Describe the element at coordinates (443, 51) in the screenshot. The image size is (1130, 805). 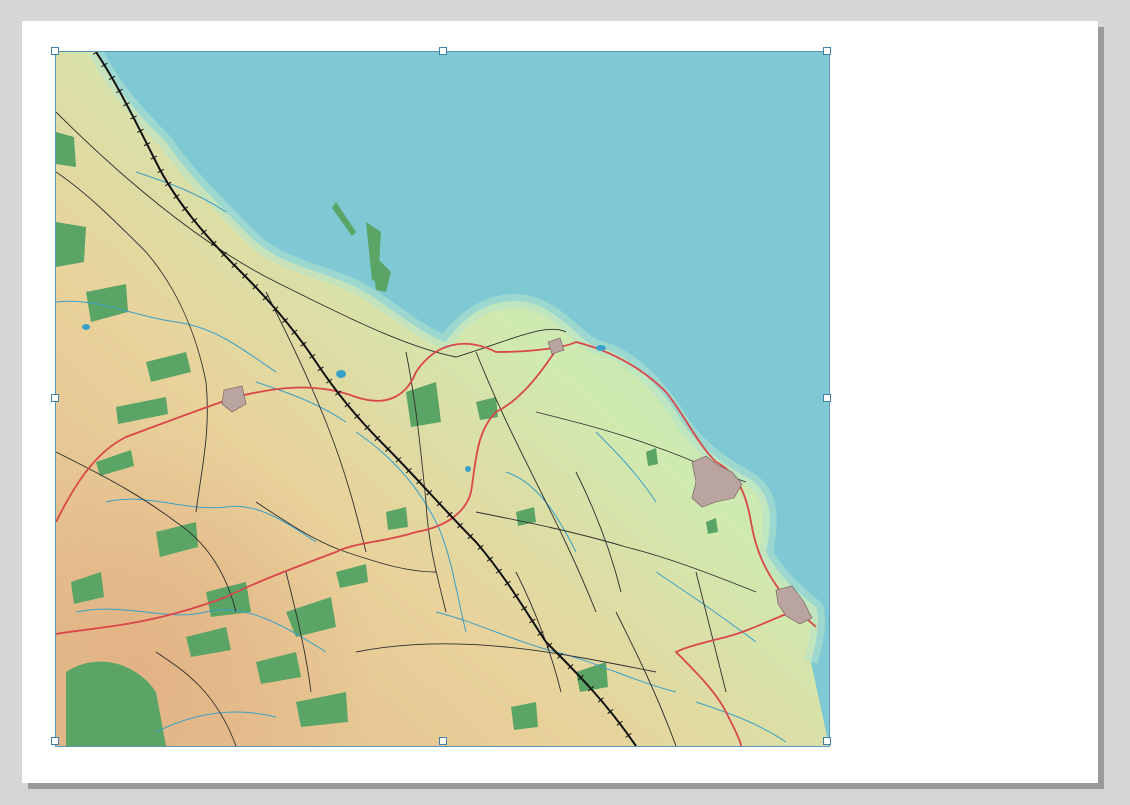
I see `resize-handle-top-center` at that location.